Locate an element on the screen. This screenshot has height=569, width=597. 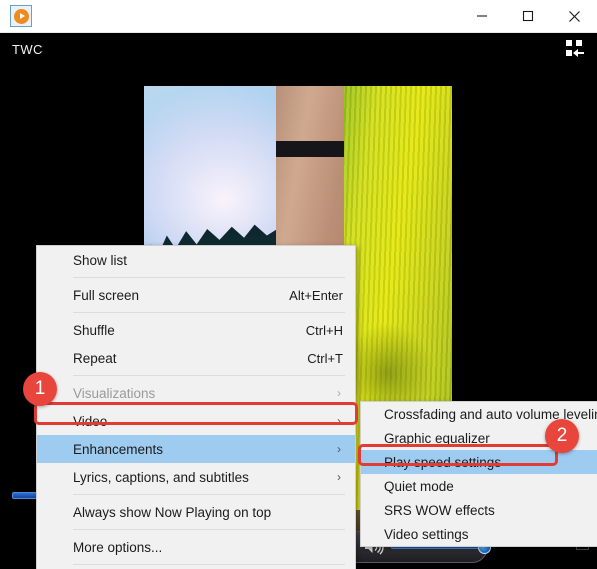
title-bar is located at coordinates (298, 16).